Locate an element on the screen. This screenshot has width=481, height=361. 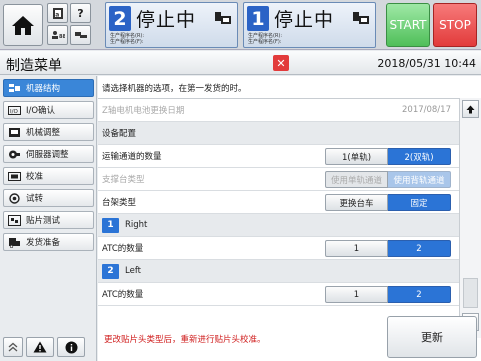
info-icon is located at coordinates (71, 347).